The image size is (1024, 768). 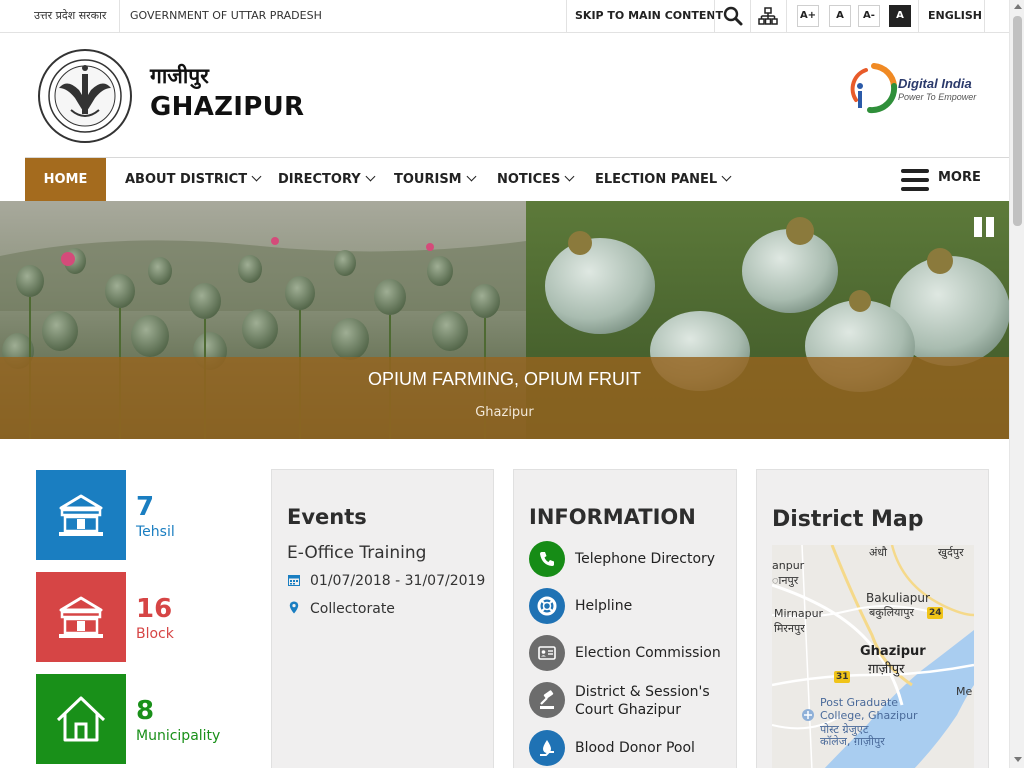 What do you see at coordinates (145, 711) in the screenshot?
I see `municipality-count: 8` at bounding box center [145, 711].